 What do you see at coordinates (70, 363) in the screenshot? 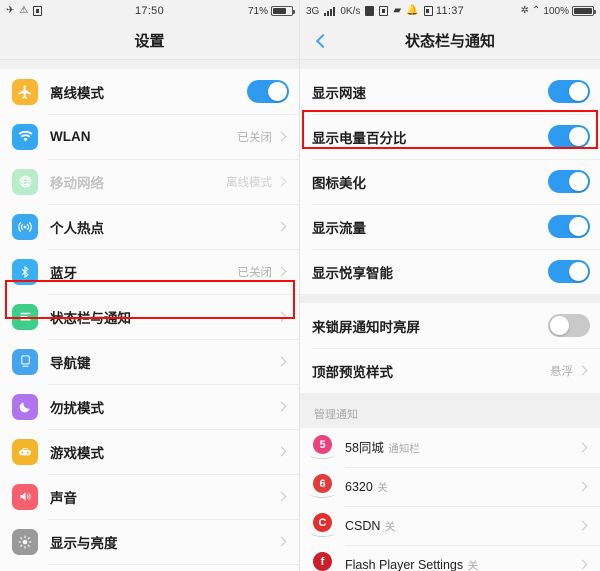
I see `sidebar-item-label: 导航键` at bounding box center [70, 363].